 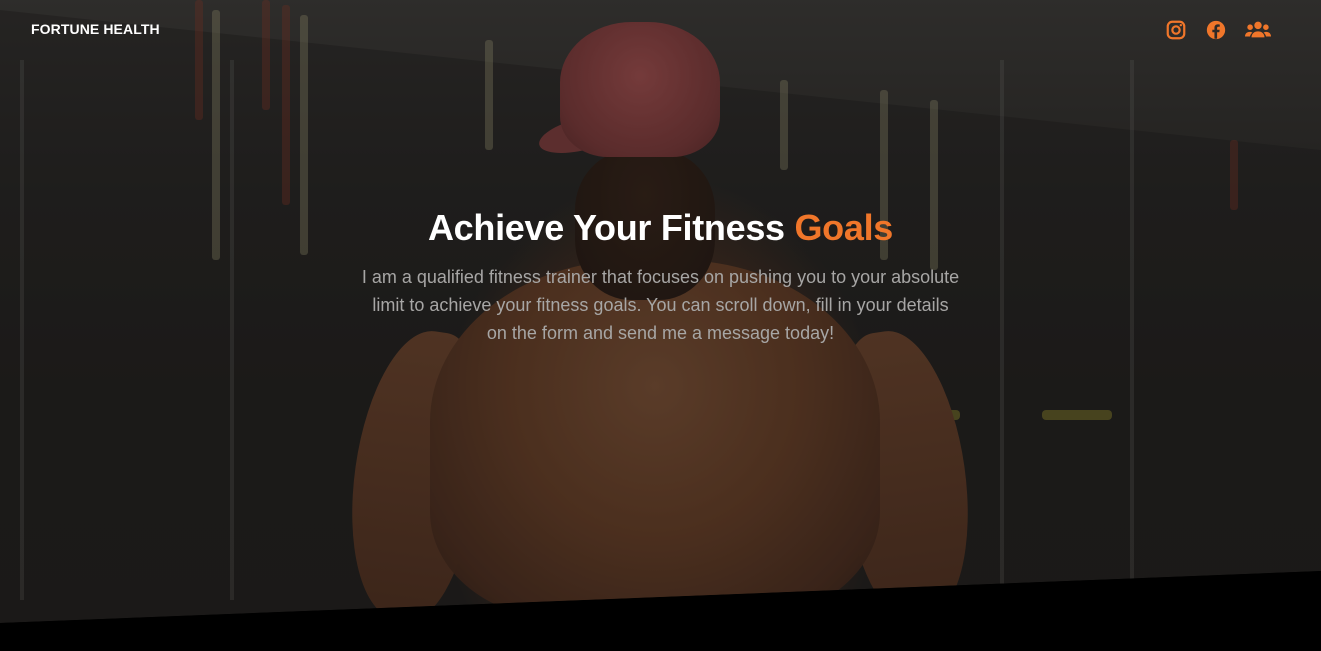 I want to click on facebook-icon, so click(x=1216, y=30).